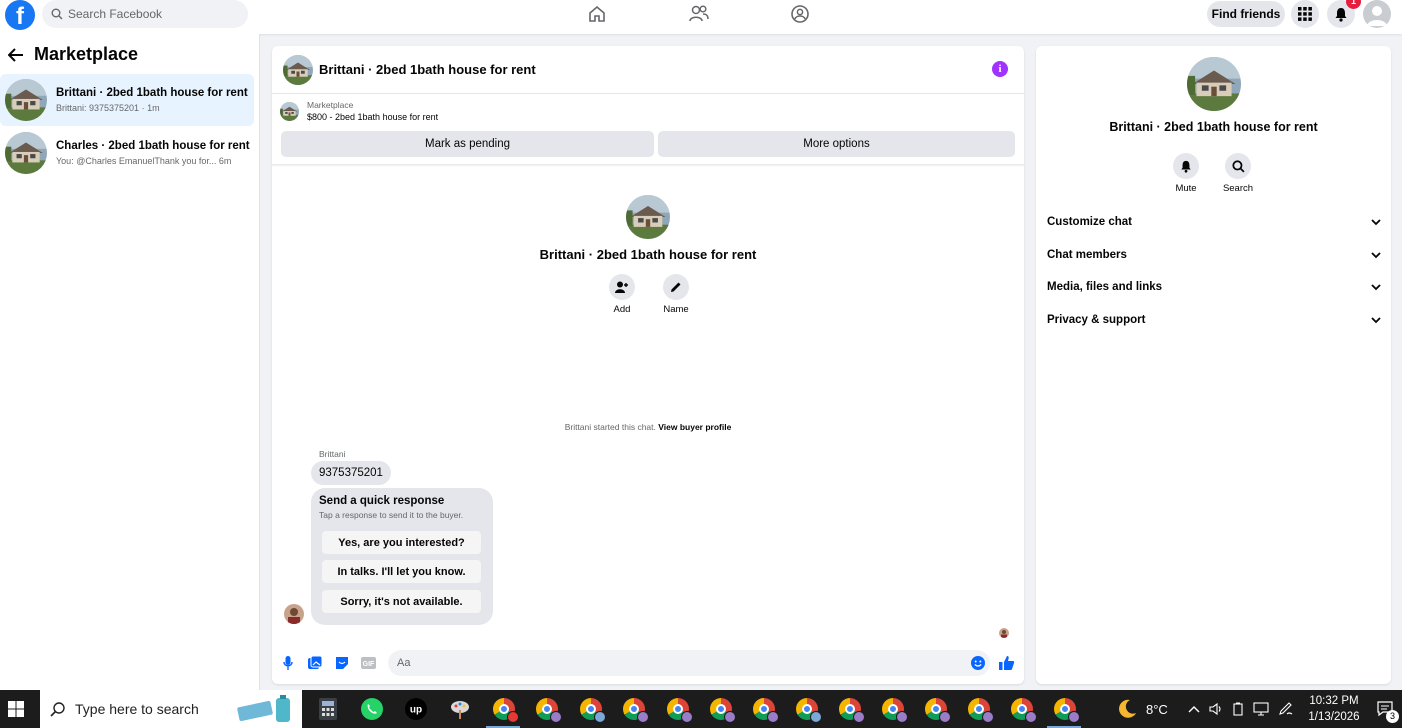 This screenshot has height=728, width=1402. I want to click on calculator-app-icon, so click(328, 709).